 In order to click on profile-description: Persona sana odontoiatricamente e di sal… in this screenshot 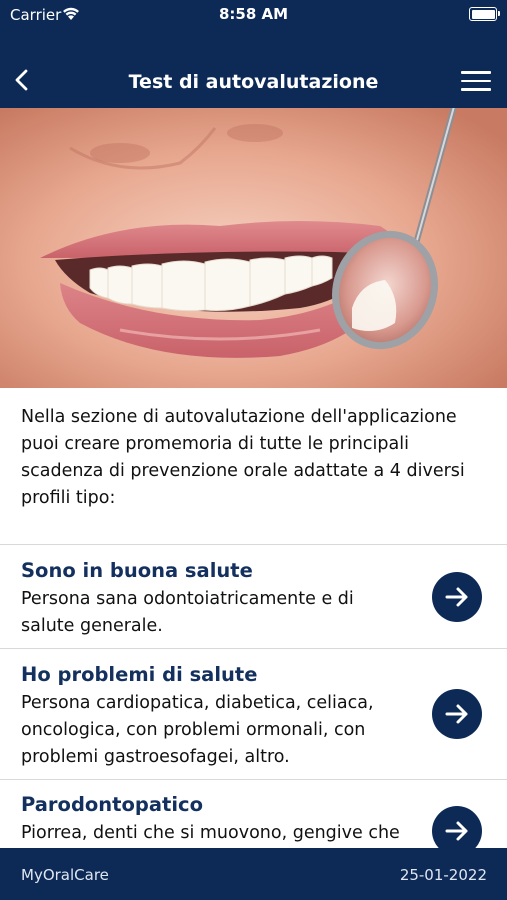, I will do `click(187, 612)`.